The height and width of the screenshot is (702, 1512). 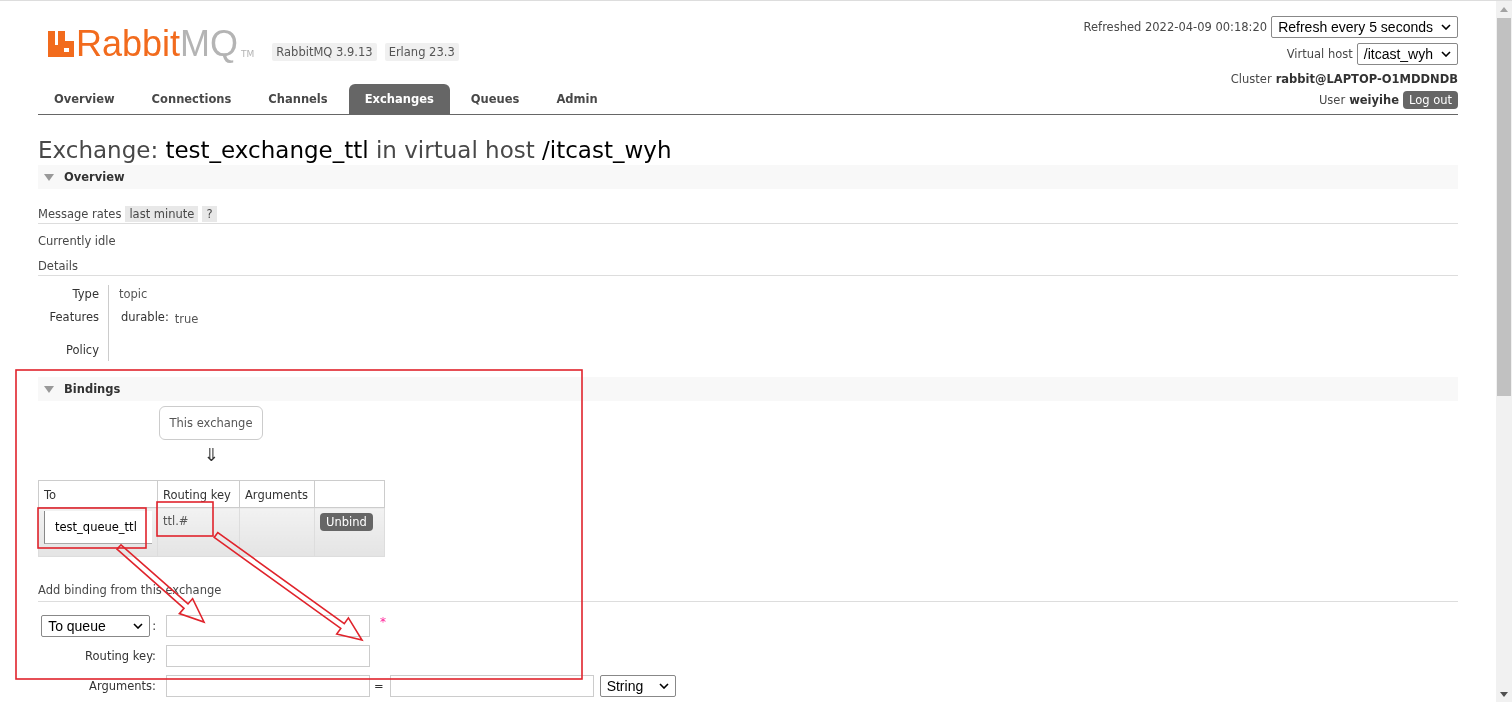 I want to click on queue-link: test_queue_ttl, so click(x=98, y=527).